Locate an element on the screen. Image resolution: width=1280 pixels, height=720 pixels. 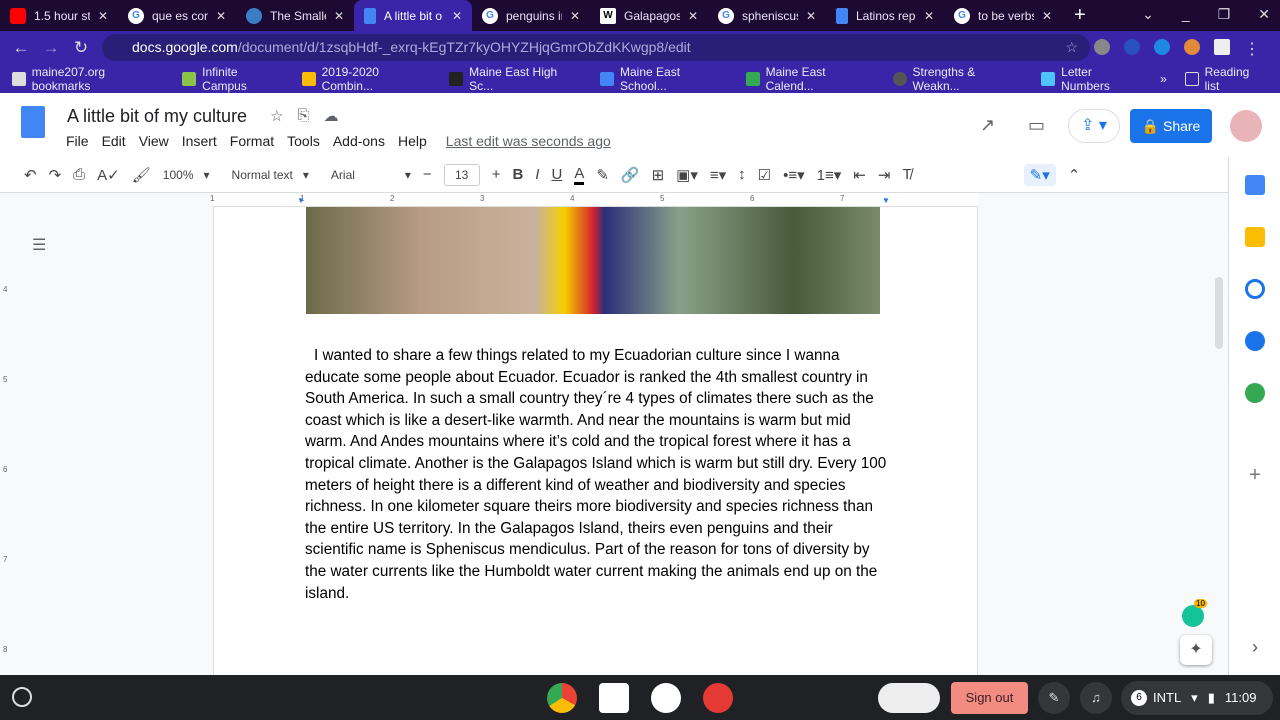
more-bookmarks-icon: » is located at coordinates (1163, 79).